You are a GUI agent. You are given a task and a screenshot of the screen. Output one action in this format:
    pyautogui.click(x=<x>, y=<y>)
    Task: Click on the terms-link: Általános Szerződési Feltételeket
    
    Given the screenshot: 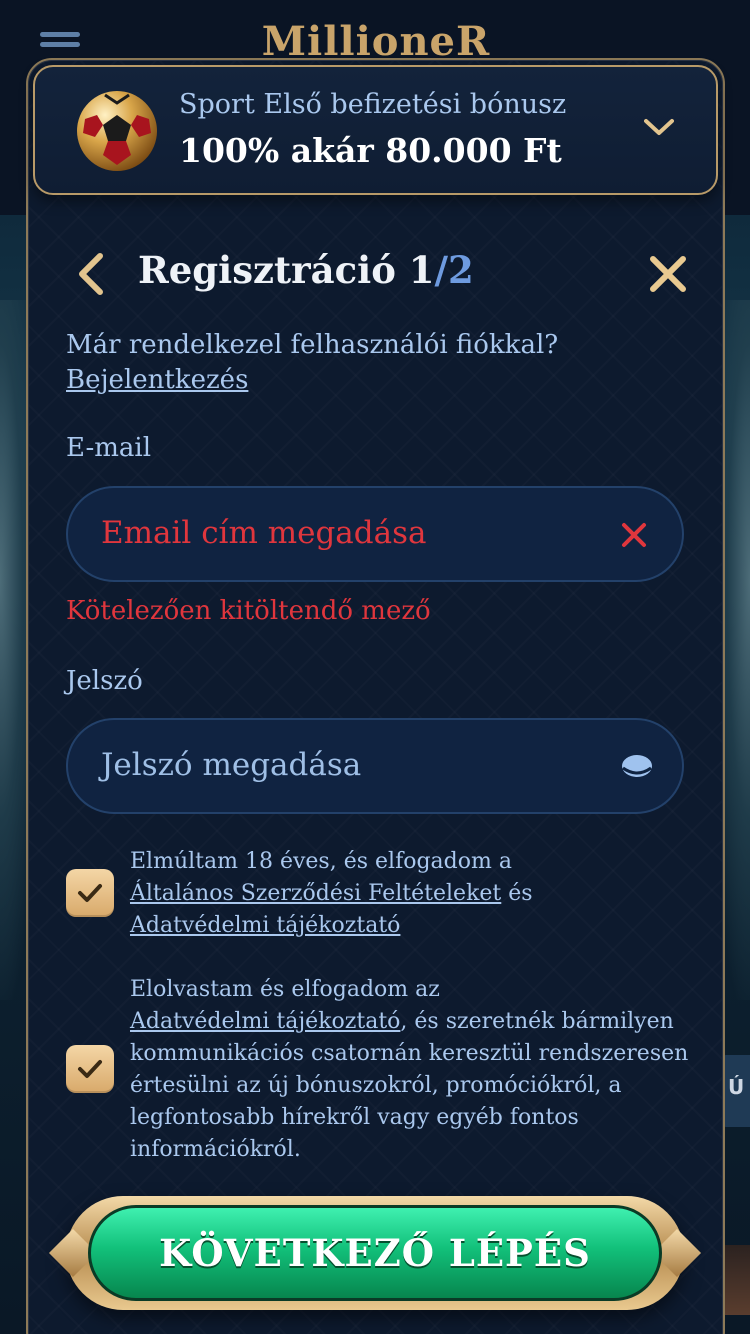 What is the action you would take?
    pyautogui.click(x=315, y=893)
    